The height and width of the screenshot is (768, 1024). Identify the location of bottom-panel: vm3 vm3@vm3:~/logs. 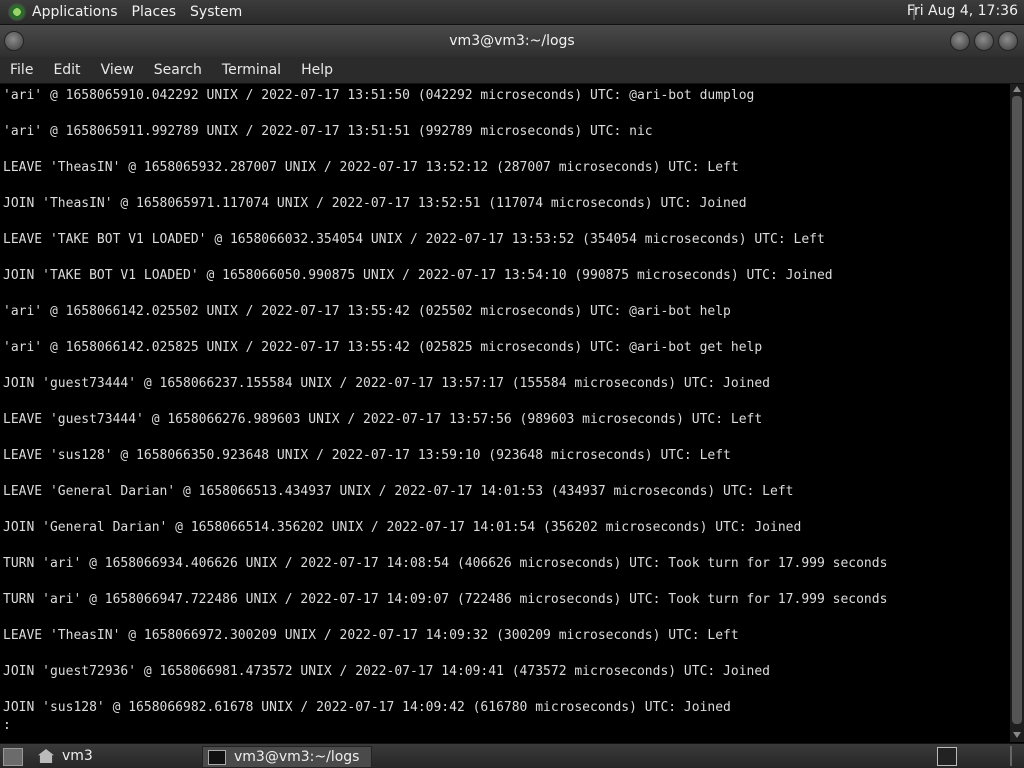
(512, 755).